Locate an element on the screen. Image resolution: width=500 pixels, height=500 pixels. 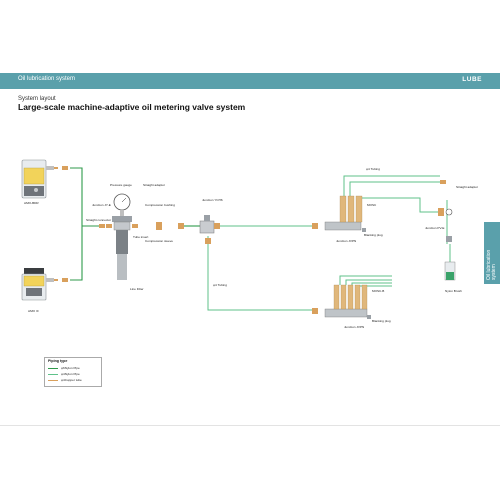
label-straight-connector: Straight connector is located at coordinates (98, 220).